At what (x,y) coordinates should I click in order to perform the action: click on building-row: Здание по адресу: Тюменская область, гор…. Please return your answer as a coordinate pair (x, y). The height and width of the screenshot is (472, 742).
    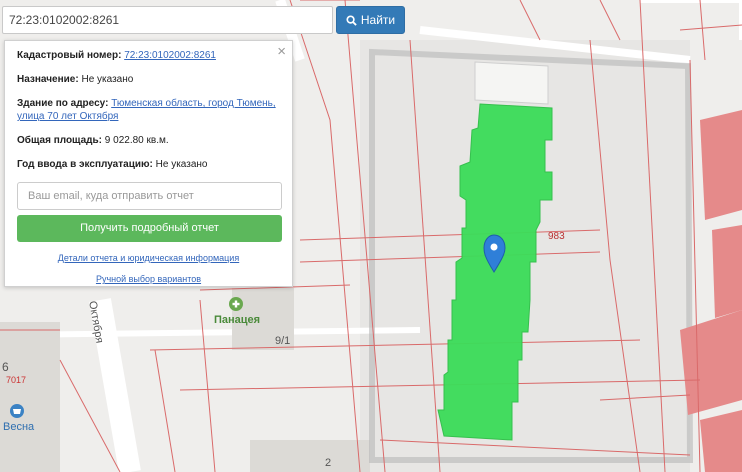
    Looking at the image, I should click on (148, 110).